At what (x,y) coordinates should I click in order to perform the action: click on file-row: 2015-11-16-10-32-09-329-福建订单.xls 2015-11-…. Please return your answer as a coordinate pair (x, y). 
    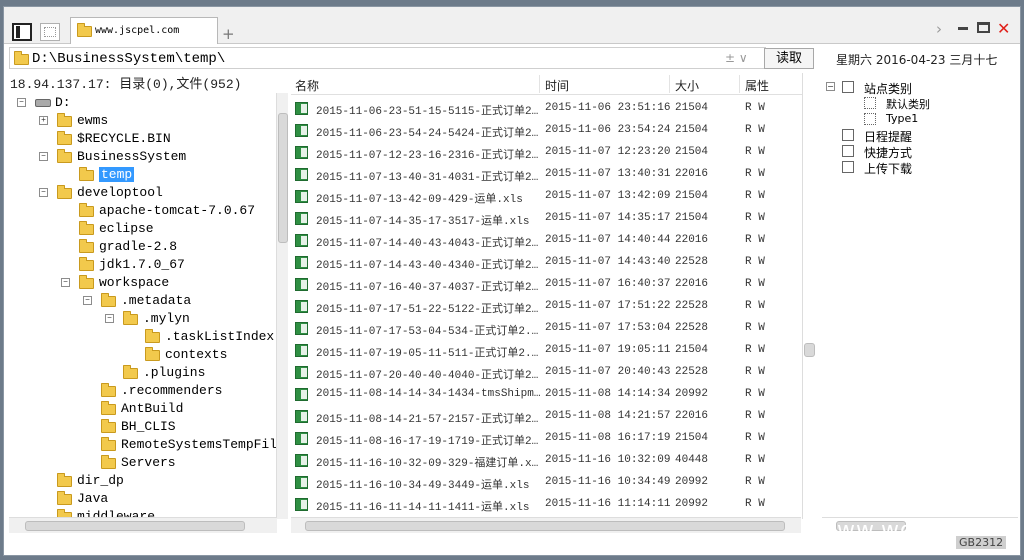
    Looking at the image, I should click on (546, 460).